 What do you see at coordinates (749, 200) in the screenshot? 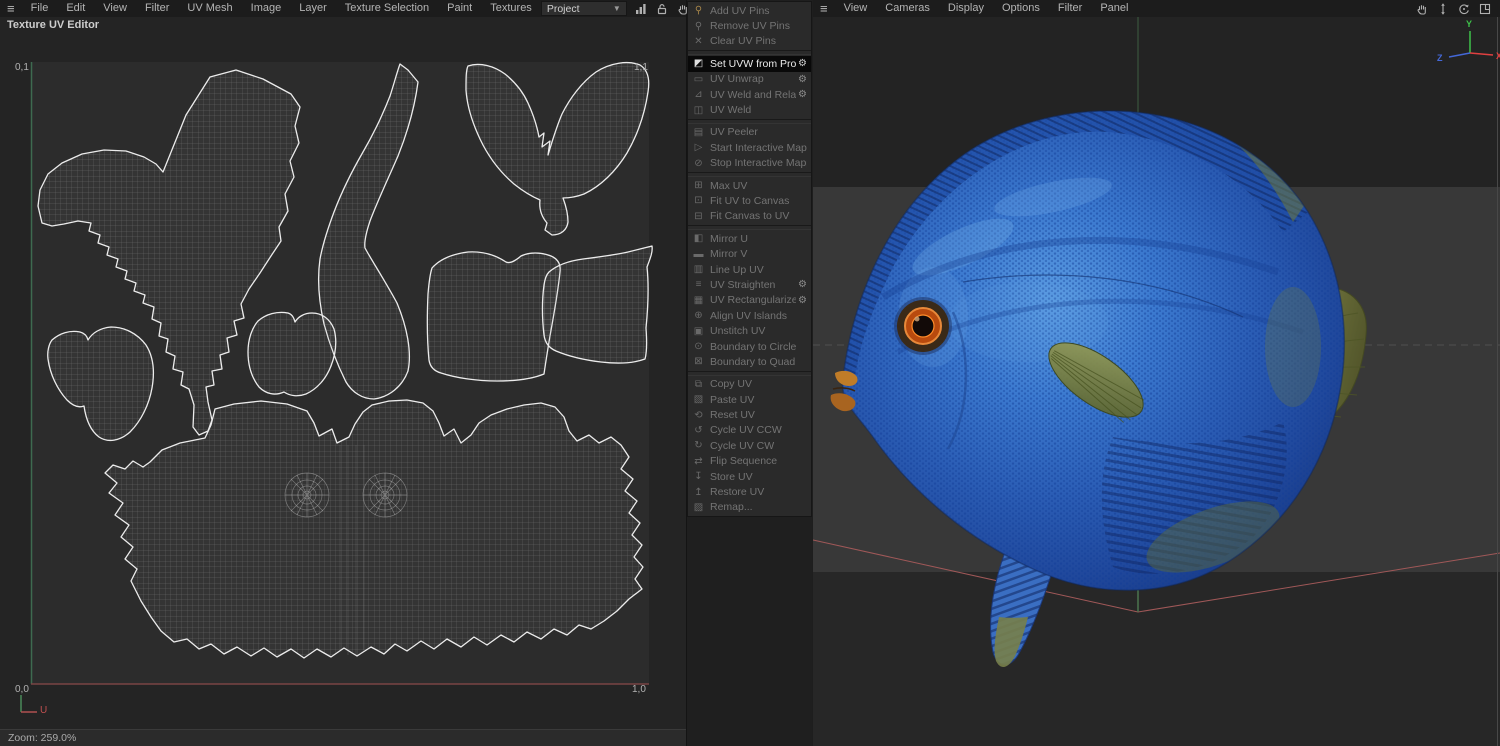
I see `uv-menu-item: ⊡ Fit UV to Canvas` at bounding box center [749, 200].